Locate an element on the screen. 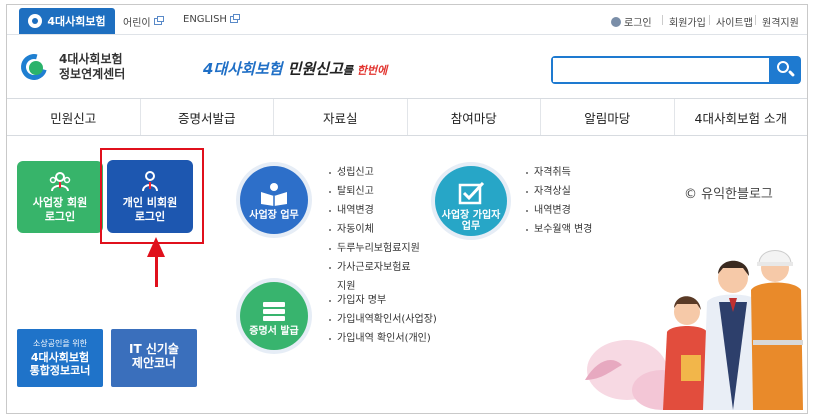  business-login-label: 사업장 회원 로그인 is located at coordinates (60, 210).